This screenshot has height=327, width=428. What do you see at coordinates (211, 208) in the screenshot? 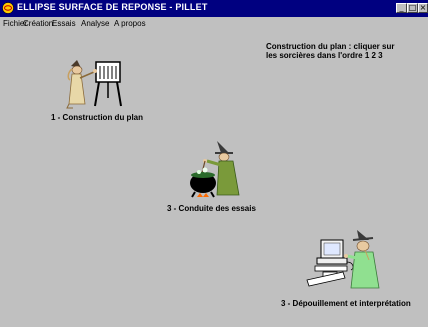
I see `step-2-label: 3 - Conduite des essais` at bounding box center [211, 208].